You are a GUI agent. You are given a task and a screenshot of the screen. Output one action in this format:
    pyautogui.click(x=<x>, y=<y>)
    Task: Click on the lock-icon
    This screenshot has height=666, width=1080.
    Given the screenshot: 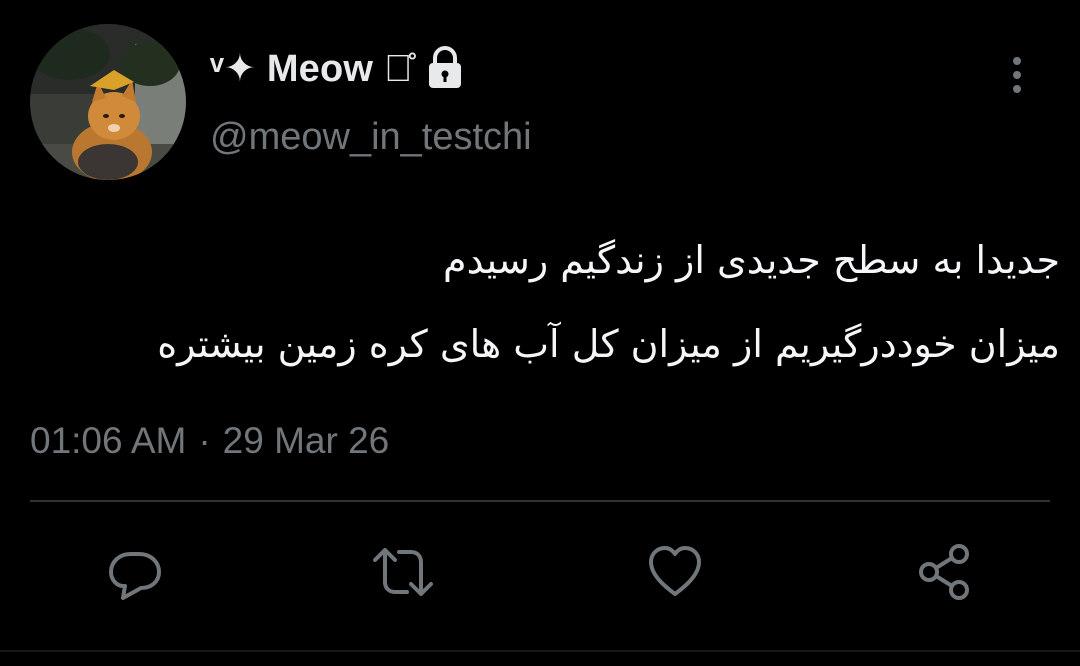 What is the action you would take?
    pyautogui.click(x=445, y=68)
    